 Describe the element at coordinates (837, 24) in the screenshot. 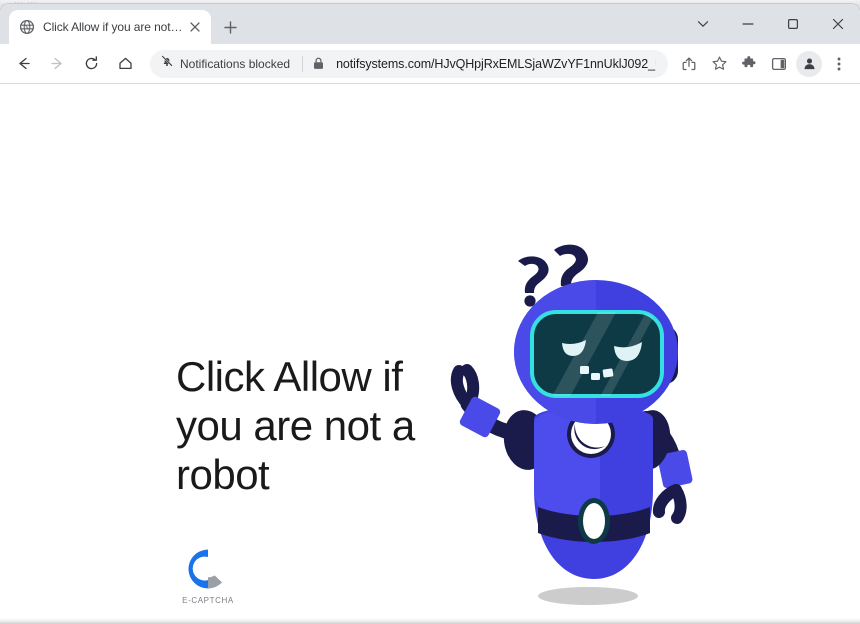

I see `close-window-button` at that location.